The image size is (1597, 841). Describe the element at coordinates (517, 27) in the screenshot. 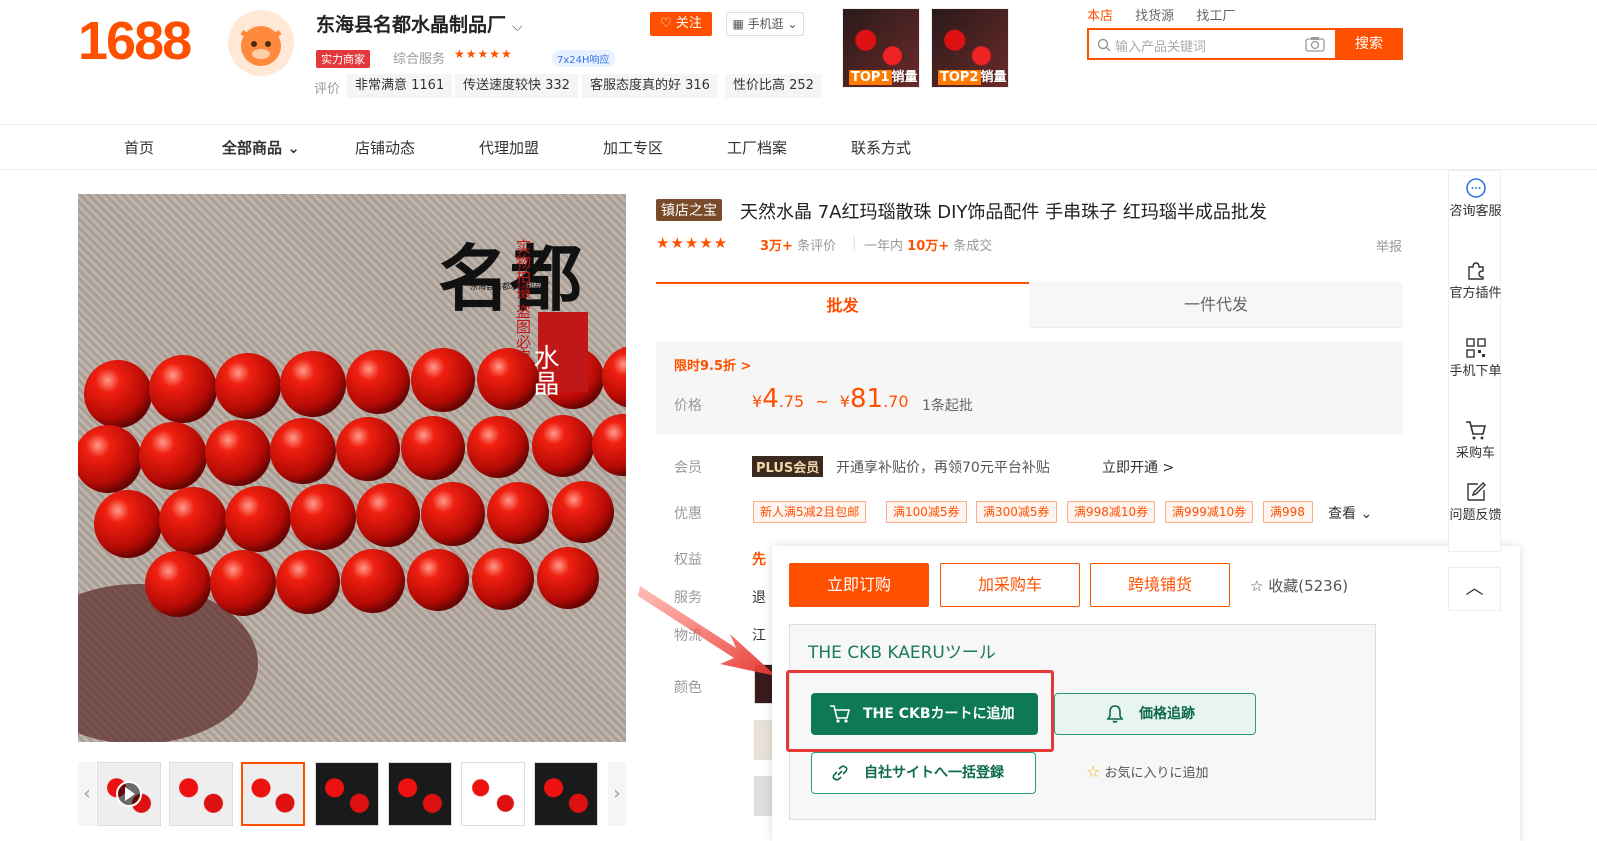

I see `chevron-down-icon: ⌵` at that location.